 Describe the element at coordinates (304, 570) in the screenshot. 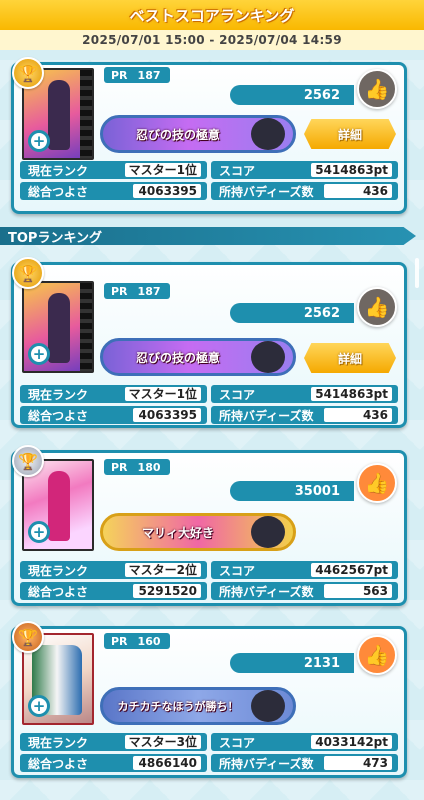

I see `score-stat: スコア 4462567pt` at that location.